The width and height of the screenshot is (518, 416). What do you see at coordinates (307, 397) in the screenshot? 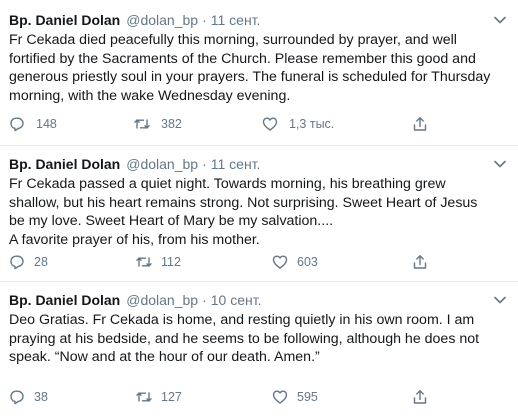
I see `like-count: 595` at bounding box center [307, 397].